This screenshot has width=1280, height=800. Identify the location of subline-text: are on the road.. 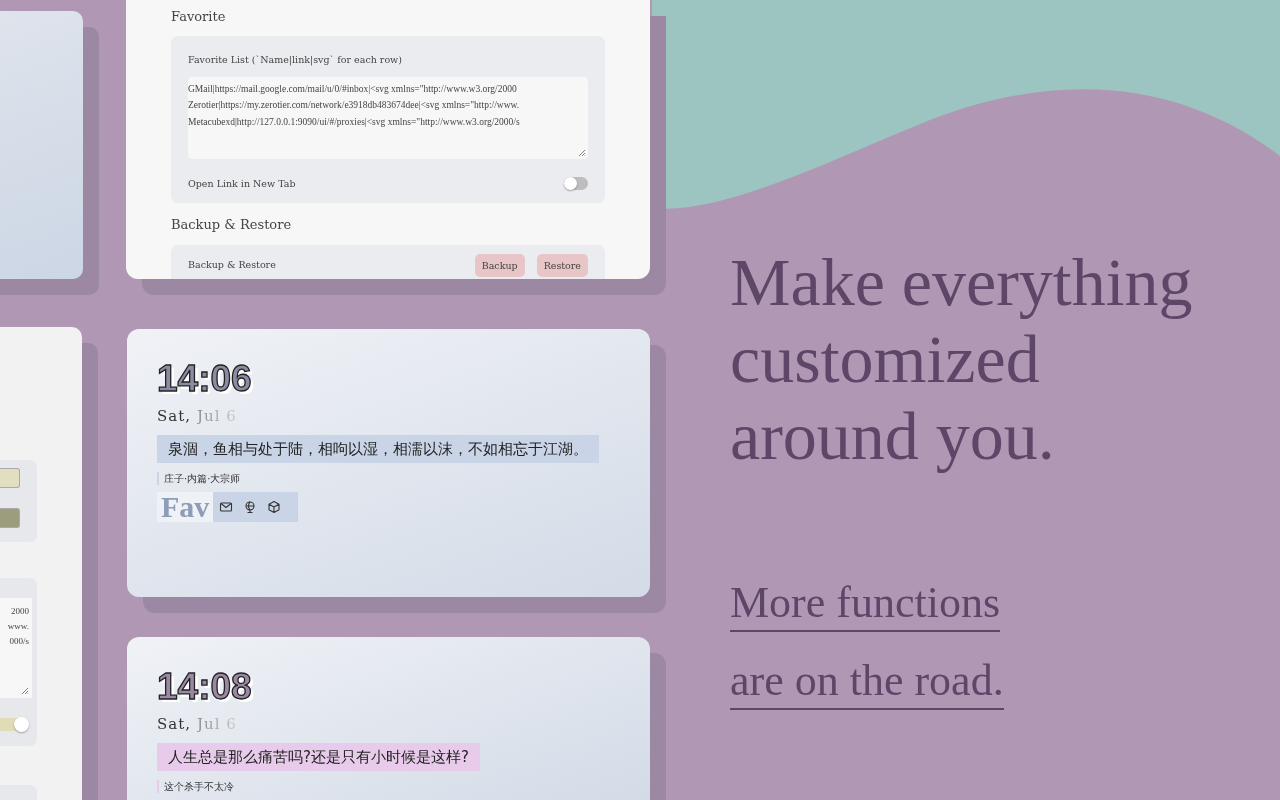
(867, 681).